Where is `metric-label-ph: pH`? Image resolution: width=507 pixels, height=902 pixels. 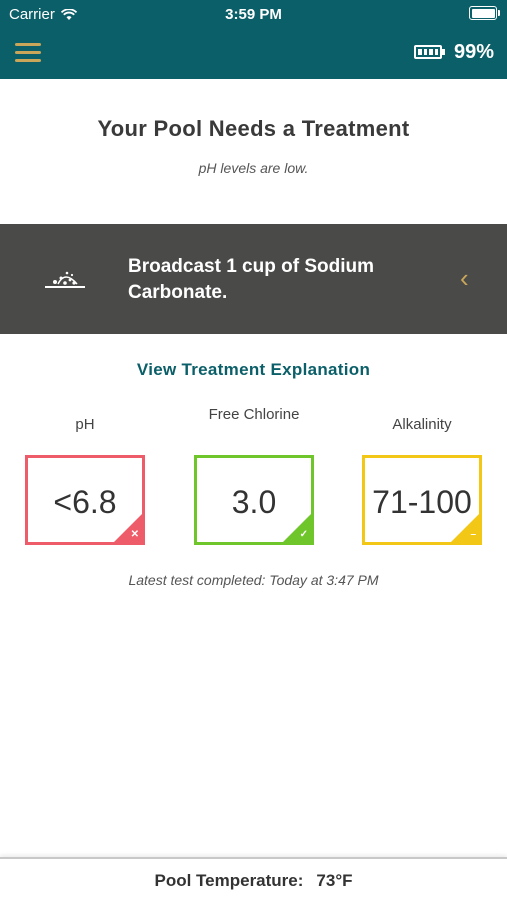
metric-label-ph: pH is located at coordinates (85, 424).